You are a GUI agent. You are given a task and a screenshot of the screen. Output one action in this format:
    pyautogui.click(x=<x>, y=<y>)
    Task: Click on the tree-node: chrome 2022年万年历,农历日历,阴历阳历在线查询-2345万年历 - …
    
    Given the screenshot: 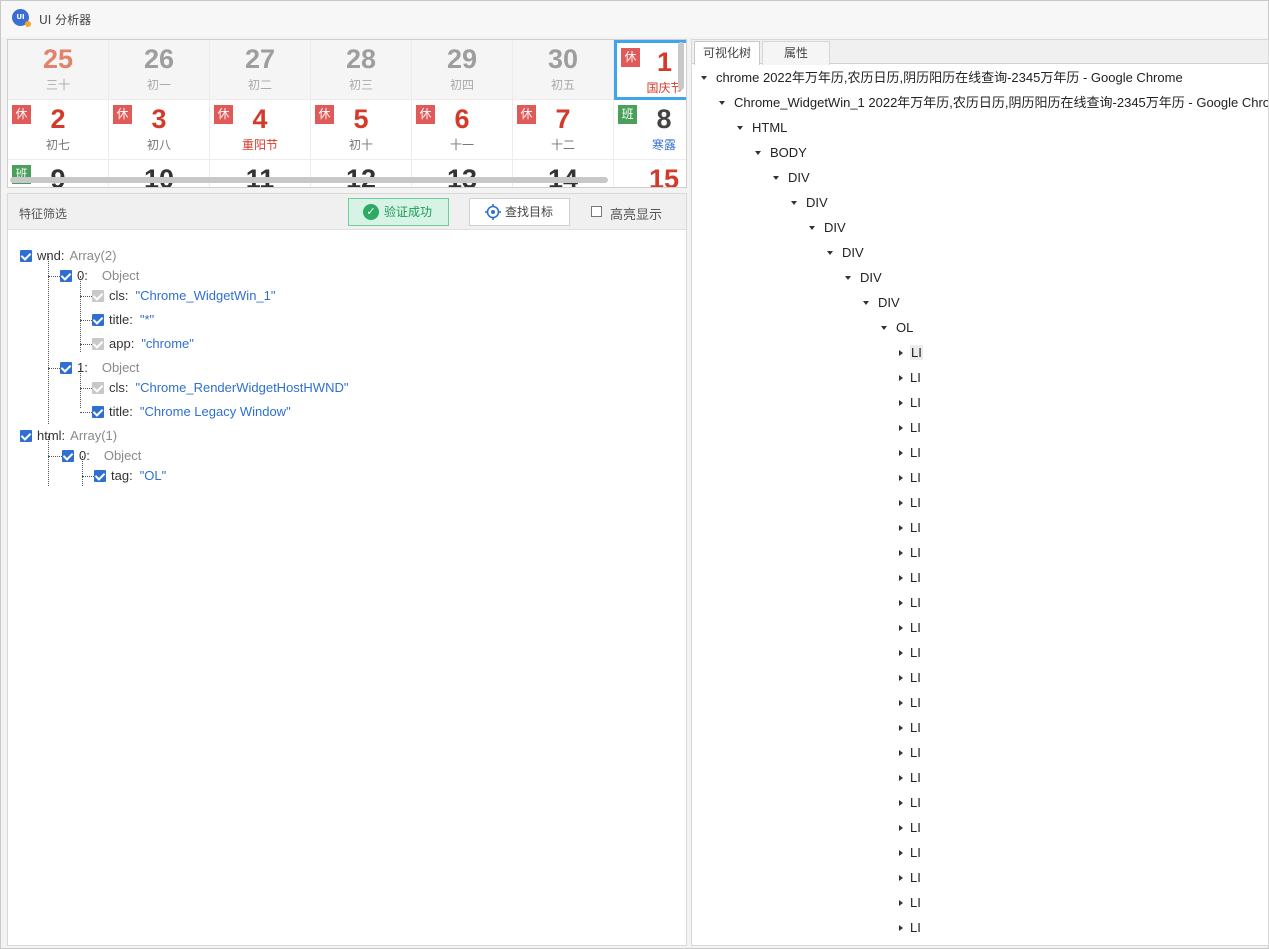 What is the action you would take?
    pyautogui.click(x=942, y=77)
    